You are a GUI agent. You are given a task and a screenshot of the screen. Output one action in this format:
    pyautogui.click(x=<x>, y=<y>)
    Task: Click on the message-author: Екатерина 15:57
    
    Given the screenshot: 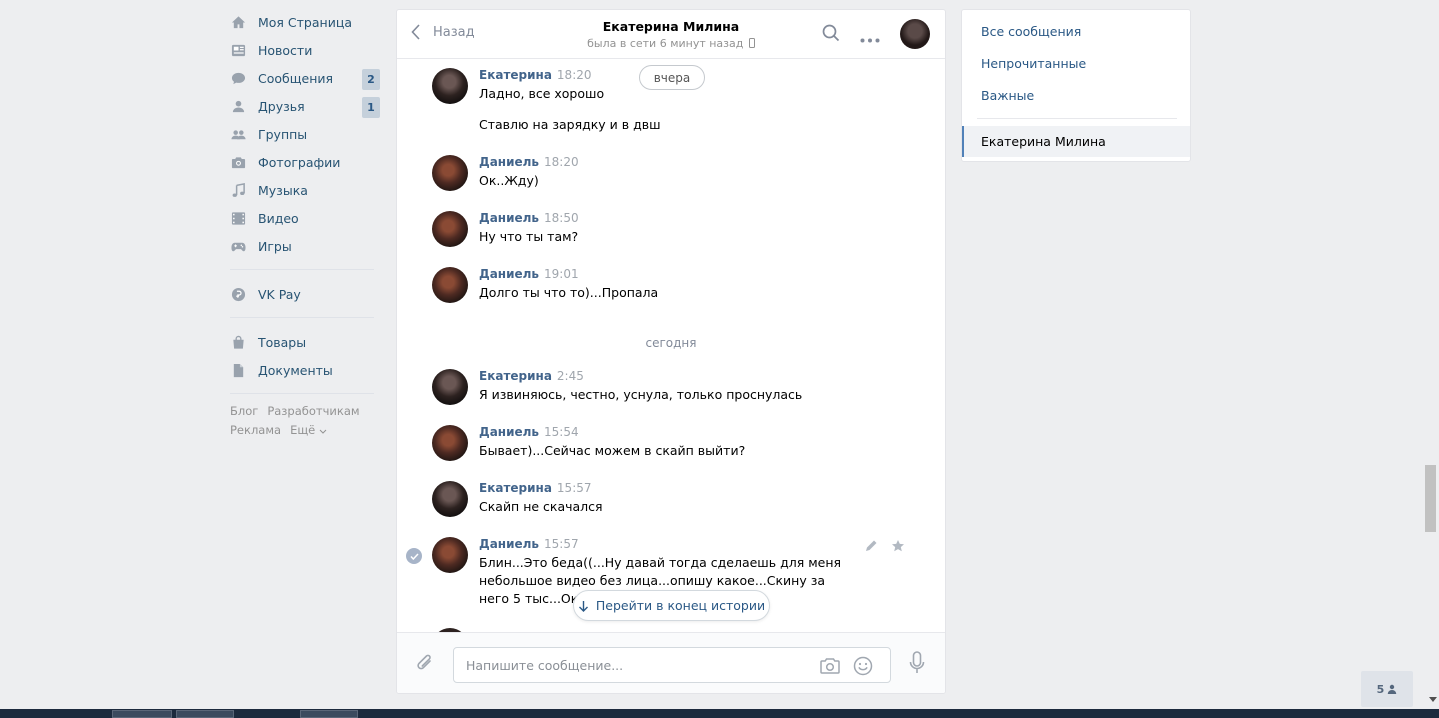 What is the action you would take?
    pyautogui.click(x=535, y=488)
    